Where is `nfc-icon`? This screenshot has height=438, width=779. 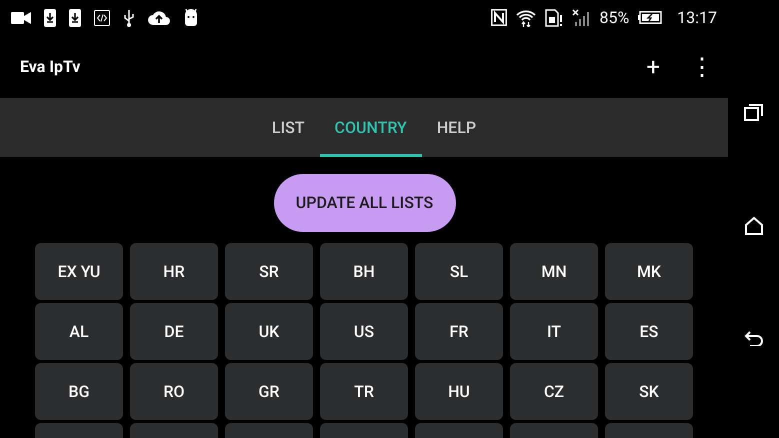
nfc-icon is located at coordinates (499, 17).